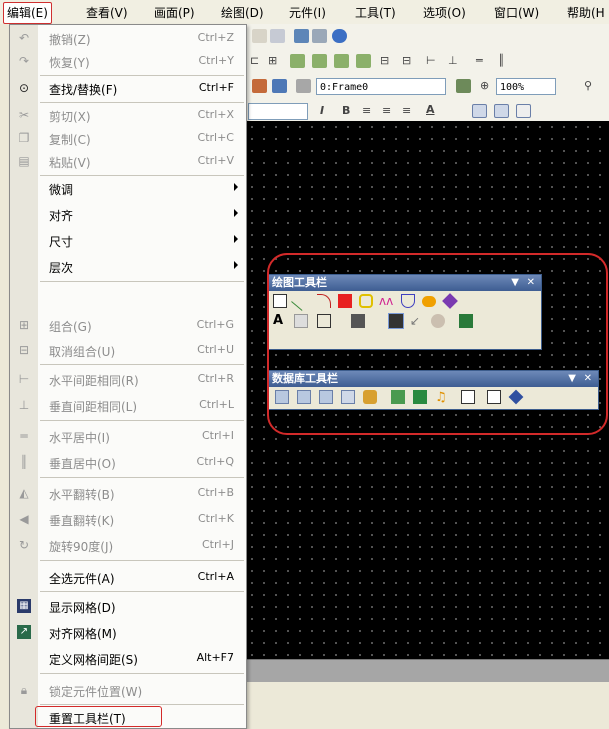 The height and width of the screenshot is (729, 609). What do you see at coordinates (444, 12) in the screenshot?
I see `menu-options: 选项(O)` at bounding box center [444, 12].